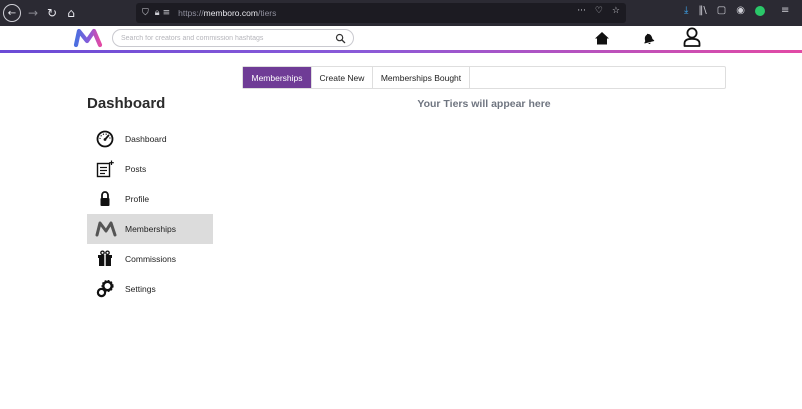 The width and height of the screenshot is (802, 409). I want to click on sidebar-item-posts: Posts, so click(150, 169).